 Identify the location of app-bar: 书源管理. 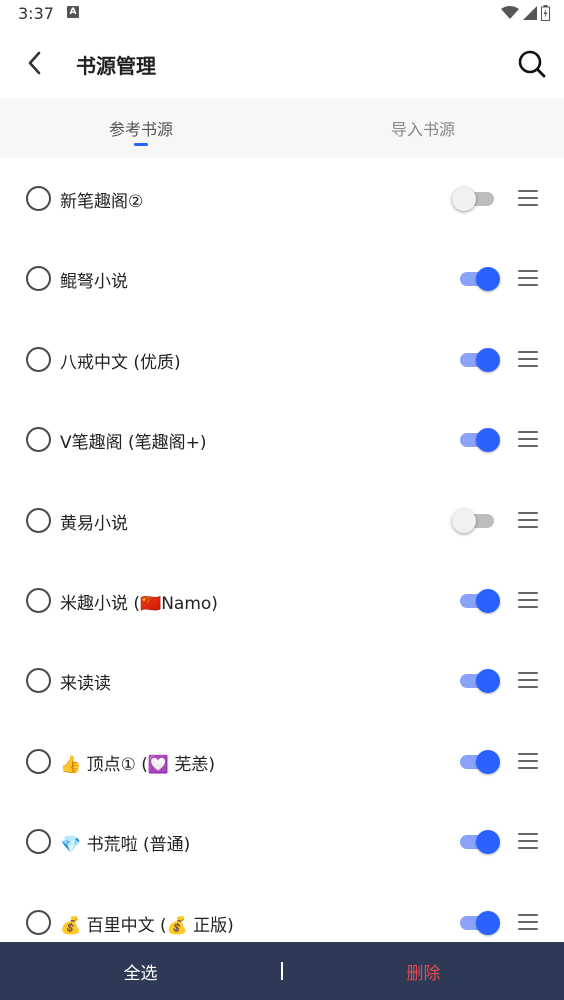
(282, 63).